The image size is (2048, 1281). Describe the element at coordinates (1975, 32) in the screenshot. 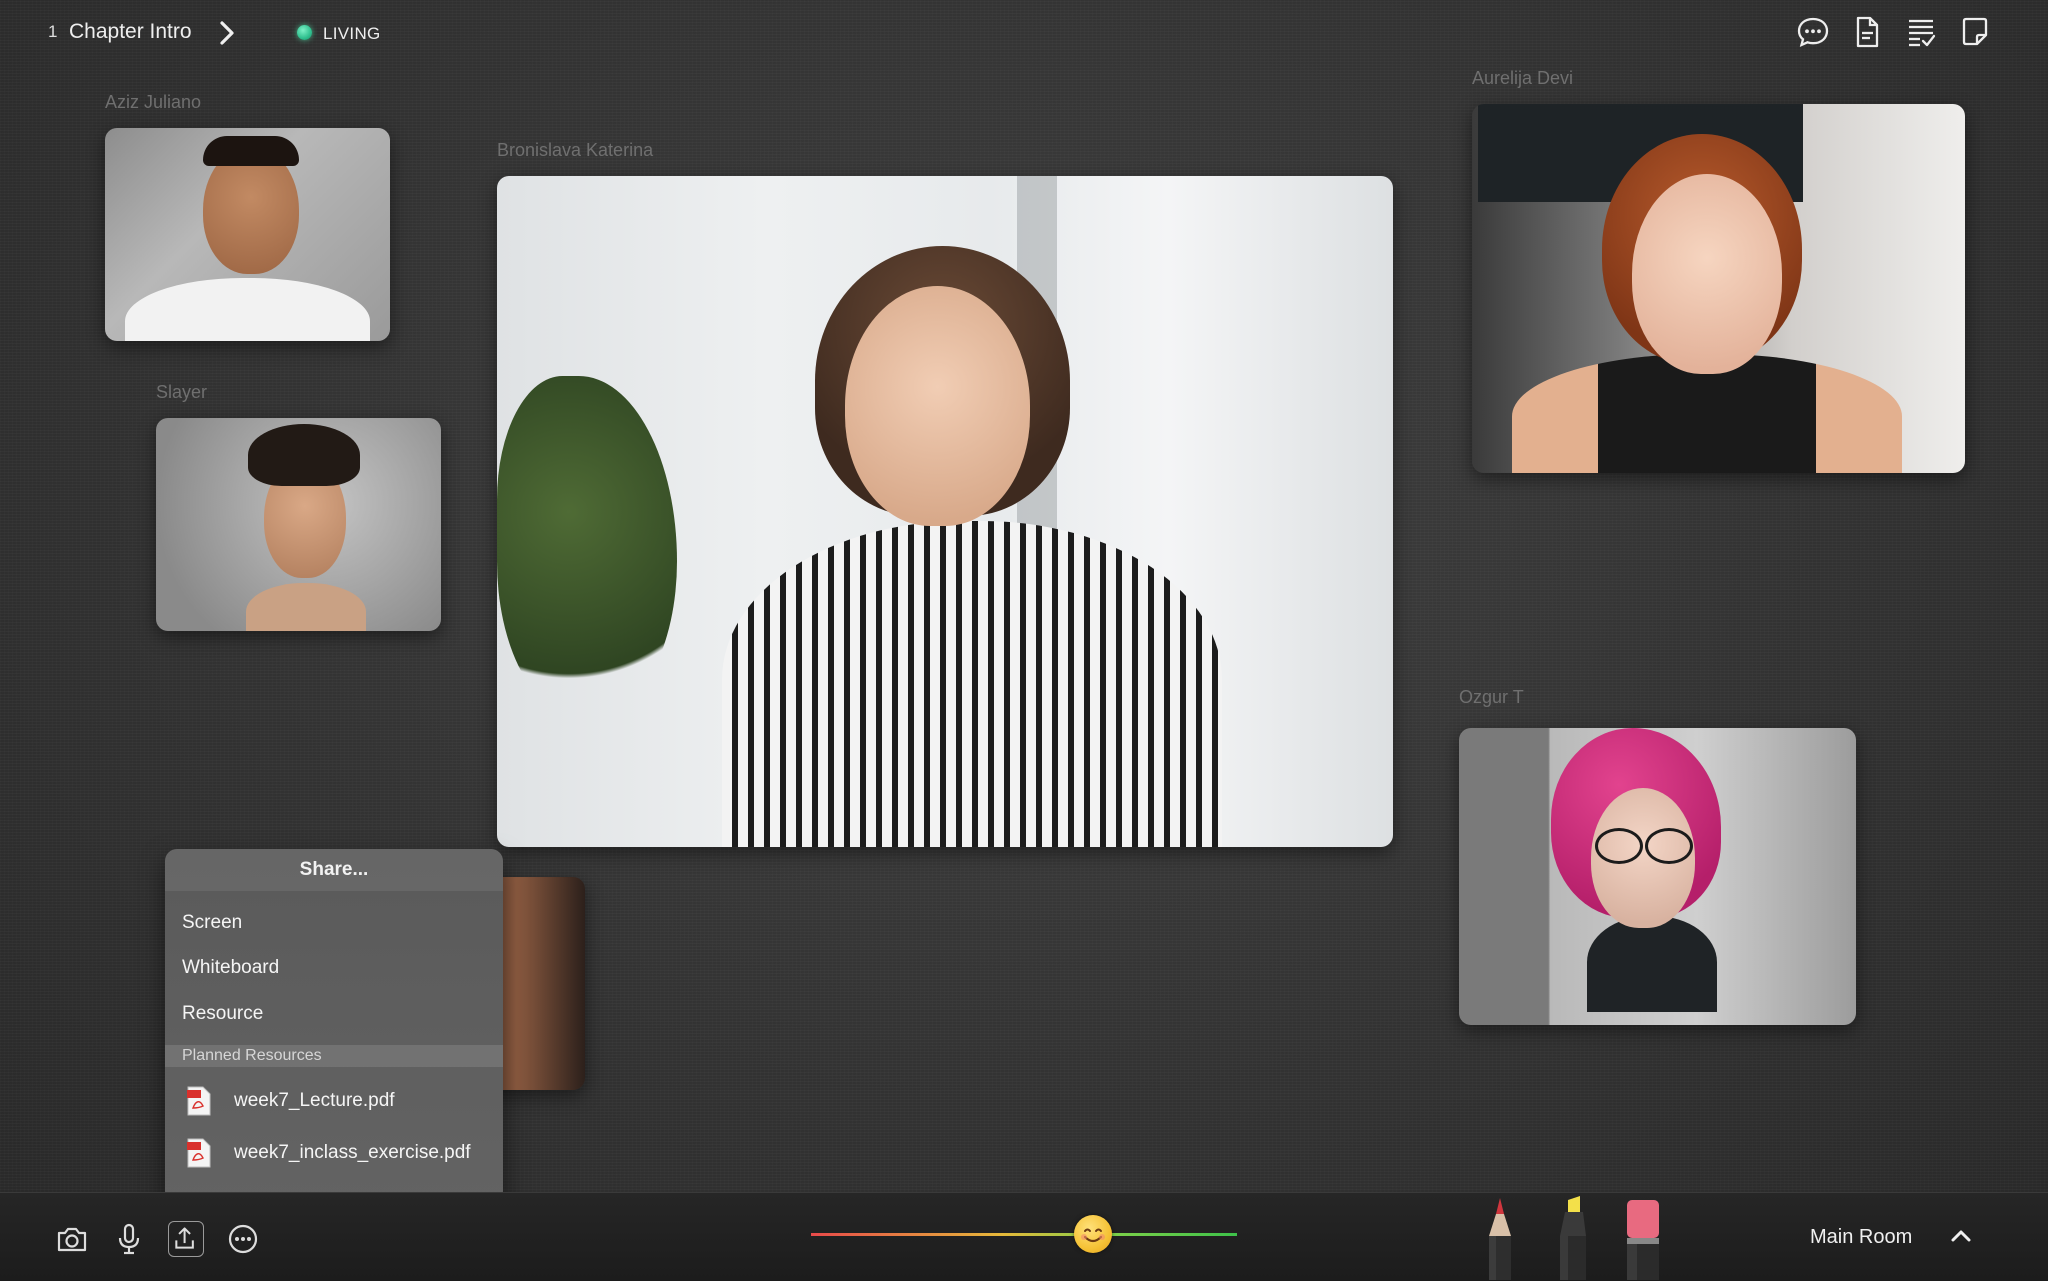

I see `note-icon` at that location.